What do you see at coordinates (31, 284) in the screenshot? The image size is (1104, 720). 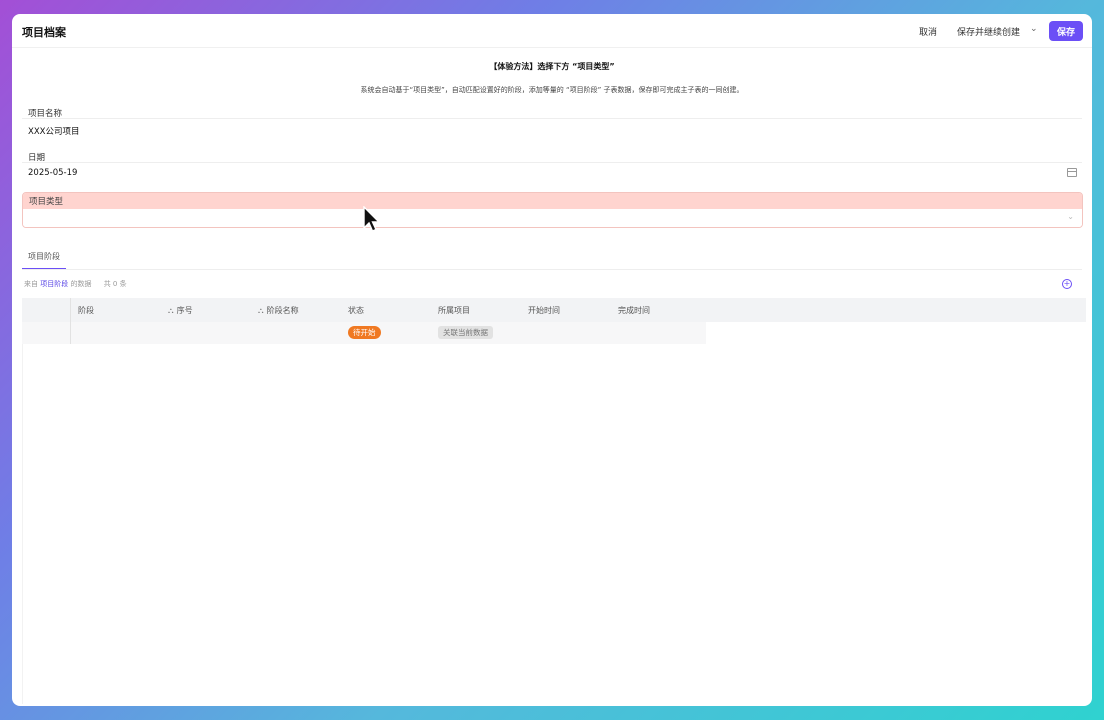 I see `subtable-info-prefix: 来自` at bounding box center [31, 284].